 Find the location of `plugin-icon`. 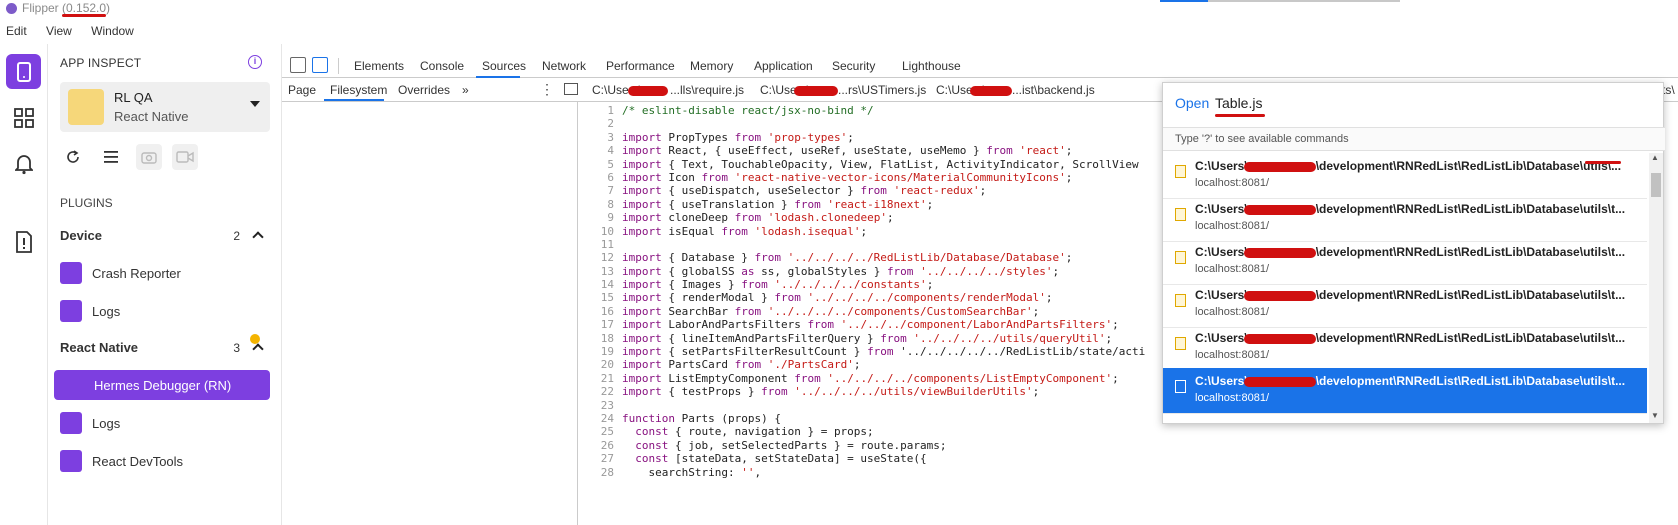

plugin-icon is located at coordinates (71, 423).